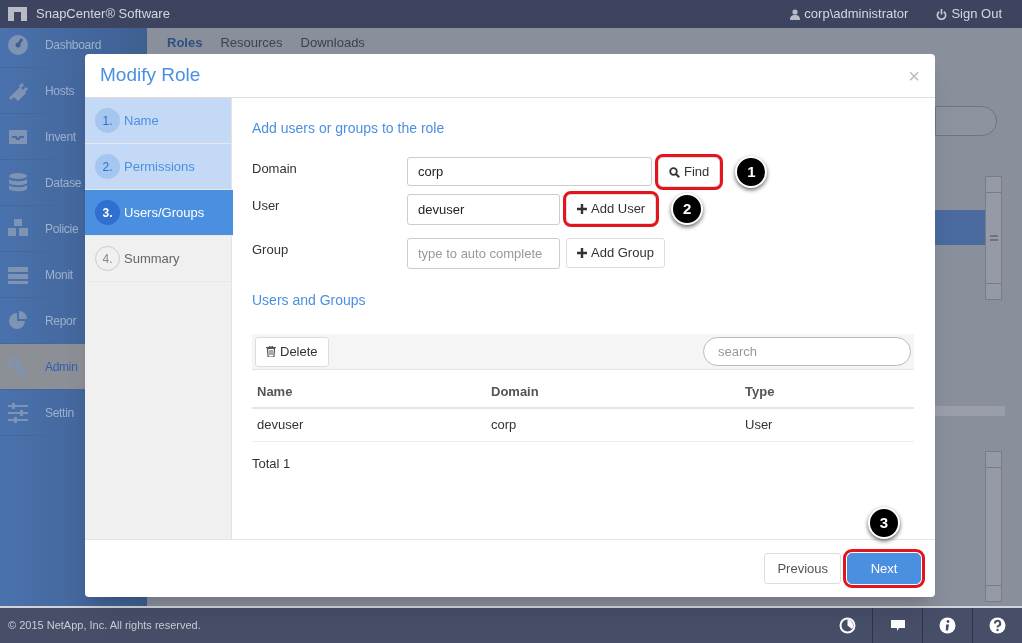 The image size is (1022, 643). Describe the element at coordinates (884, 523) in the screenshot. I see `callout-marker: 3` at that location.